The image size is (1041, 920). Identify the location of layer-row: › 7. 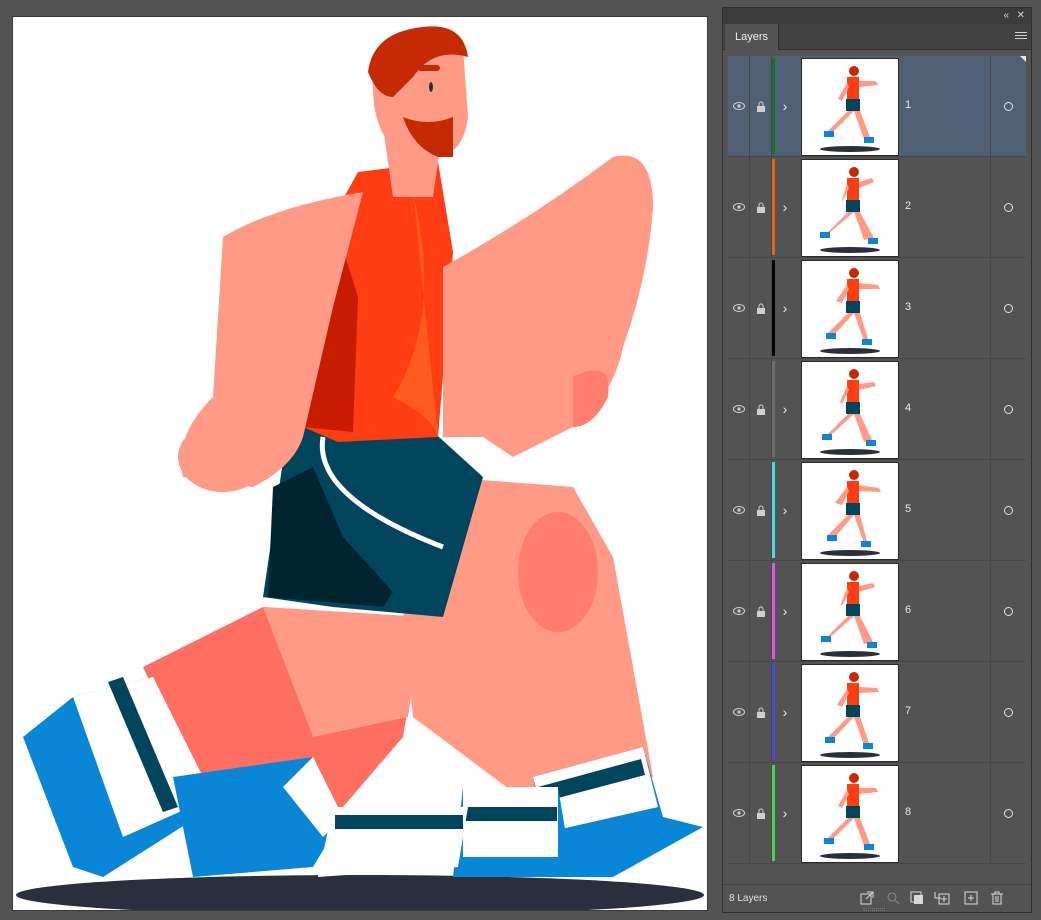
(877, 712).